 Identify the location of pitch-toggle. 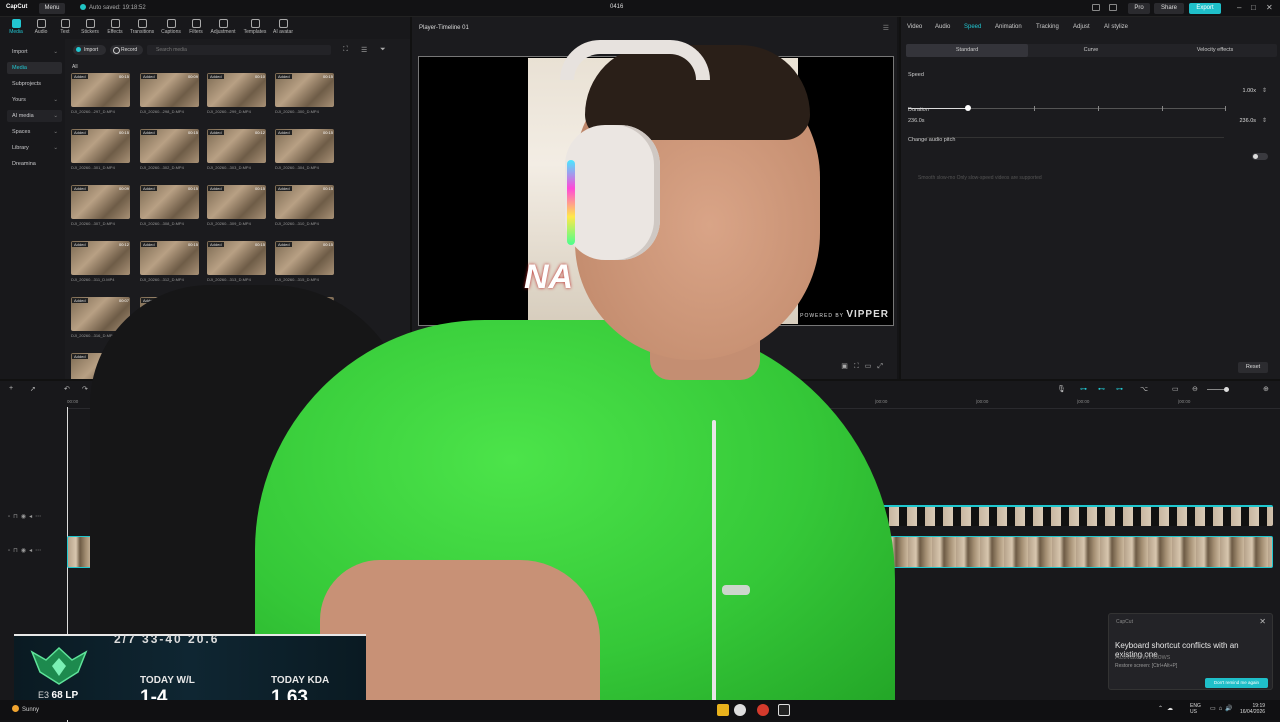
(1260, 156).